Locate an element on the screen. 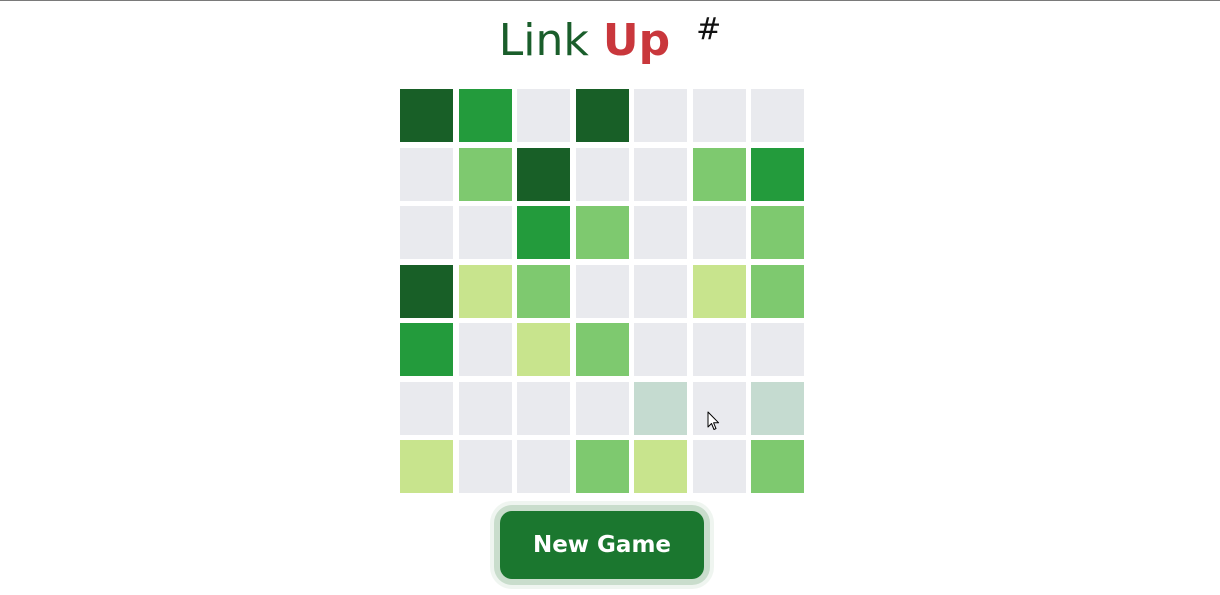 This screenshot has height=595, width=1220. board-cell-r6-c1 is located at coordinates (426, 408).